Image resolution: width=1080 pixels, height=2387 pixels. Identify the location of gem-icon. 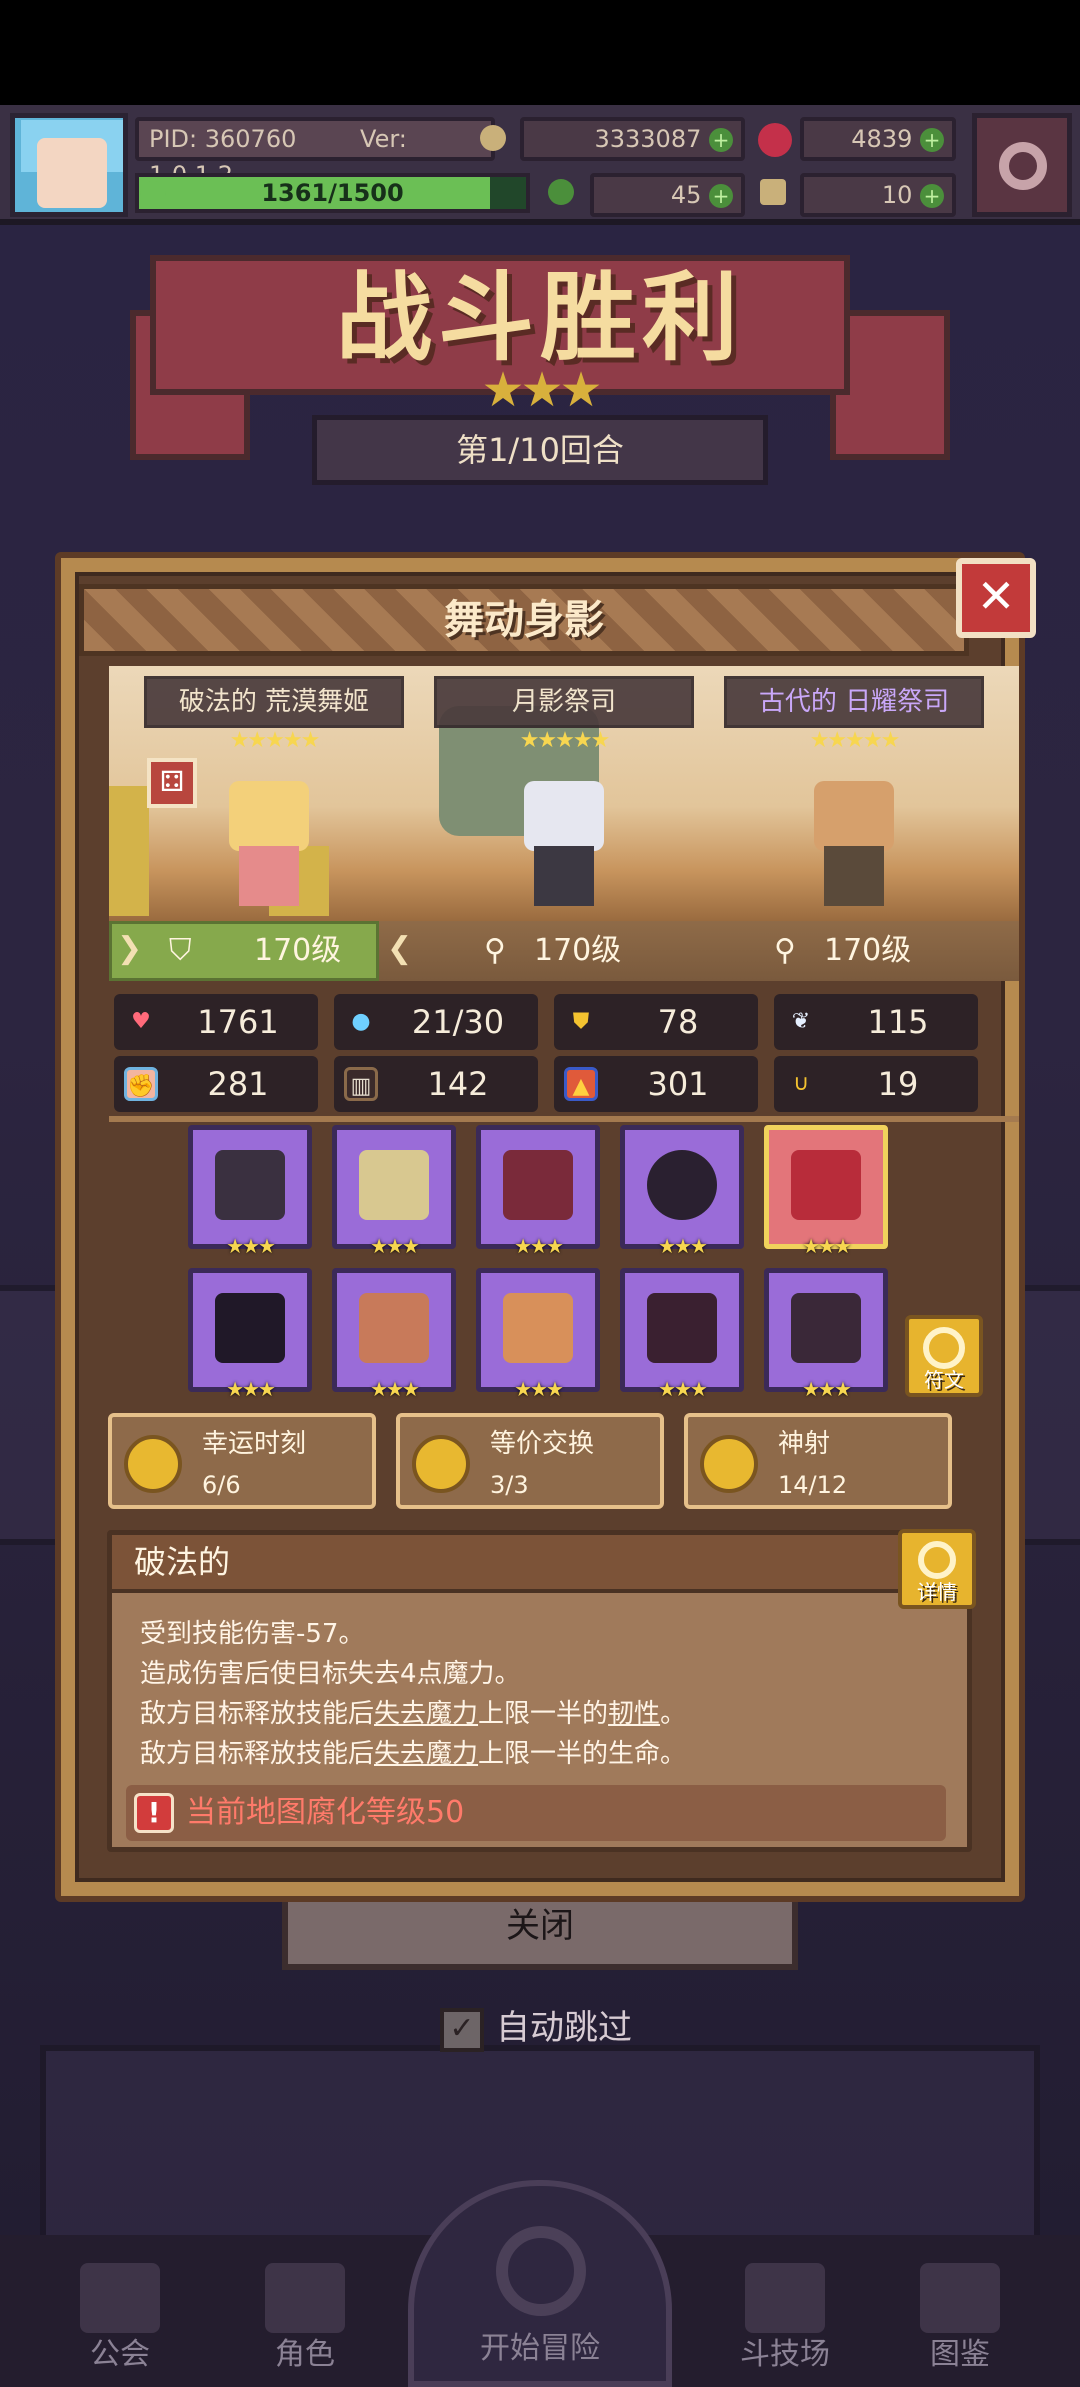
(775, 140).